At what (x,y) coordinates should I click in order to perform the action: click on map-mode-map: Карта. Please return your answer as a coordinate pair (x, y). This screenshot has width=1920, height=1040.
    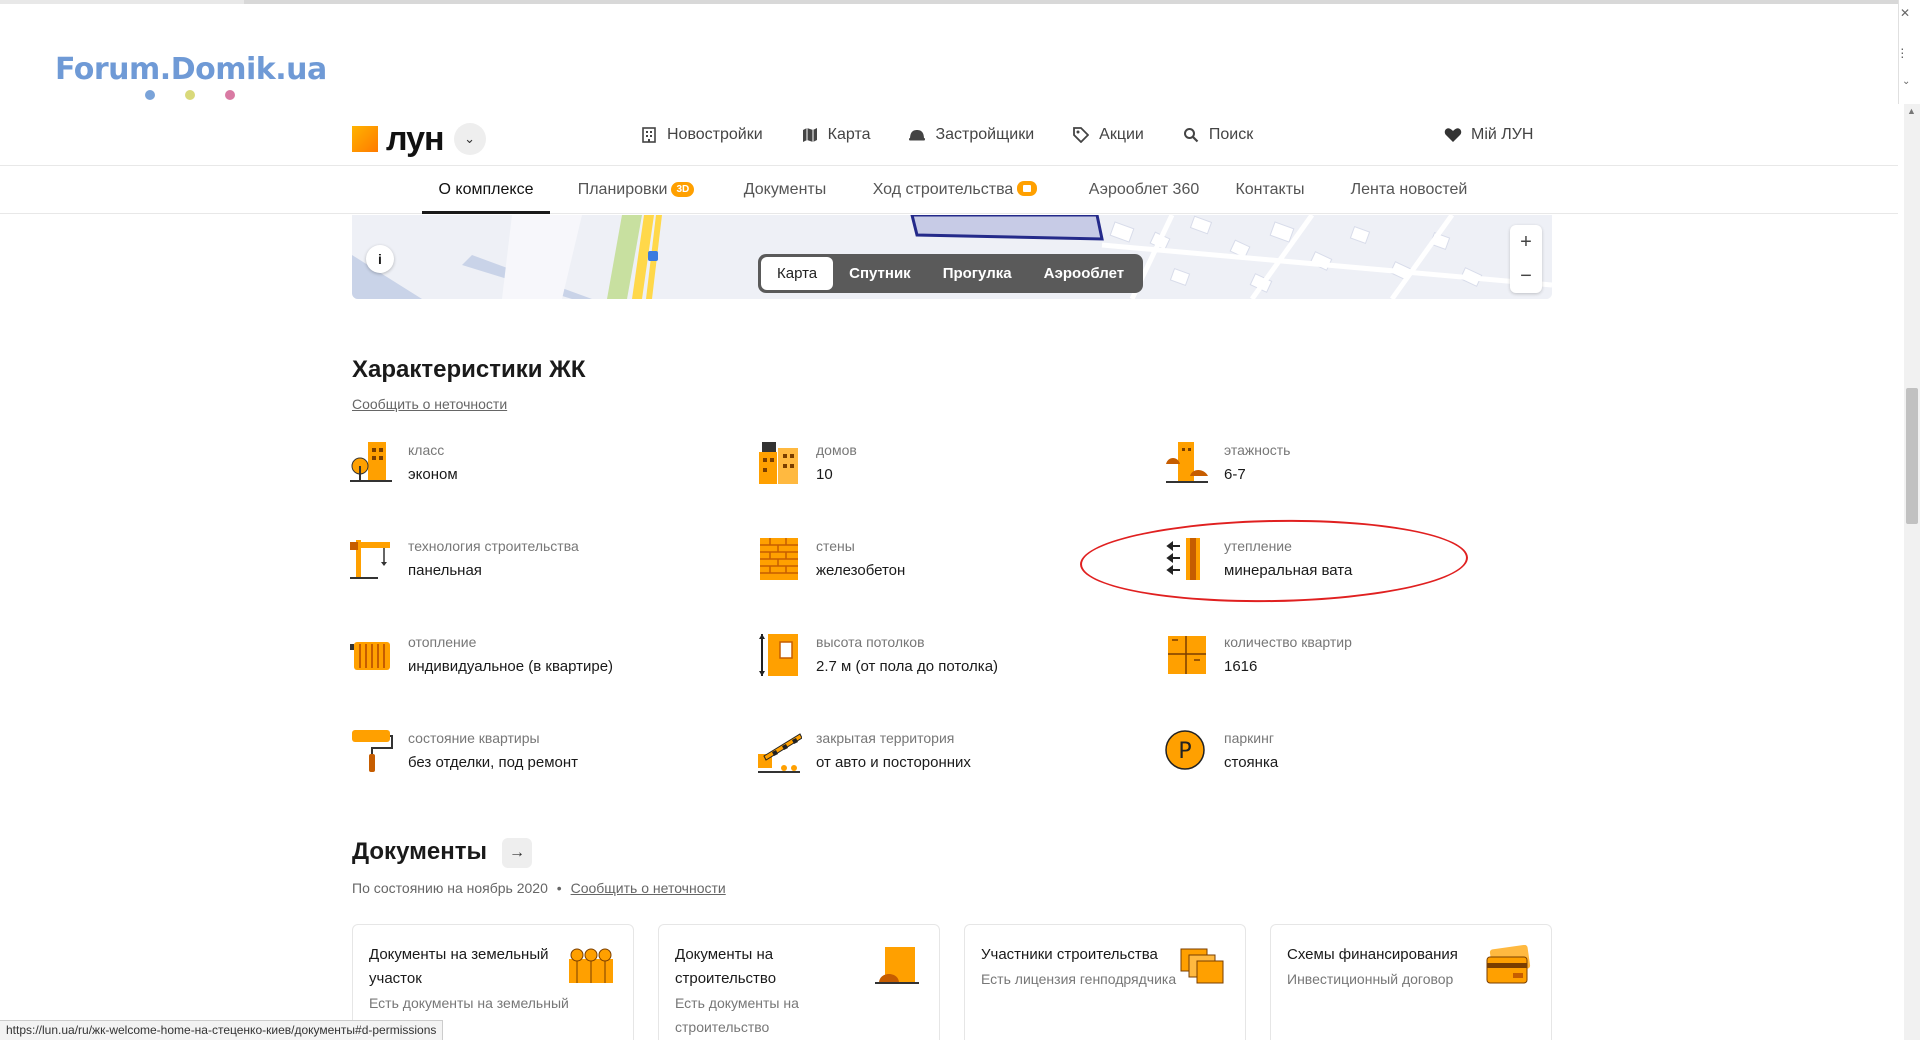
    Looking at the image, I should click on (797, 273).